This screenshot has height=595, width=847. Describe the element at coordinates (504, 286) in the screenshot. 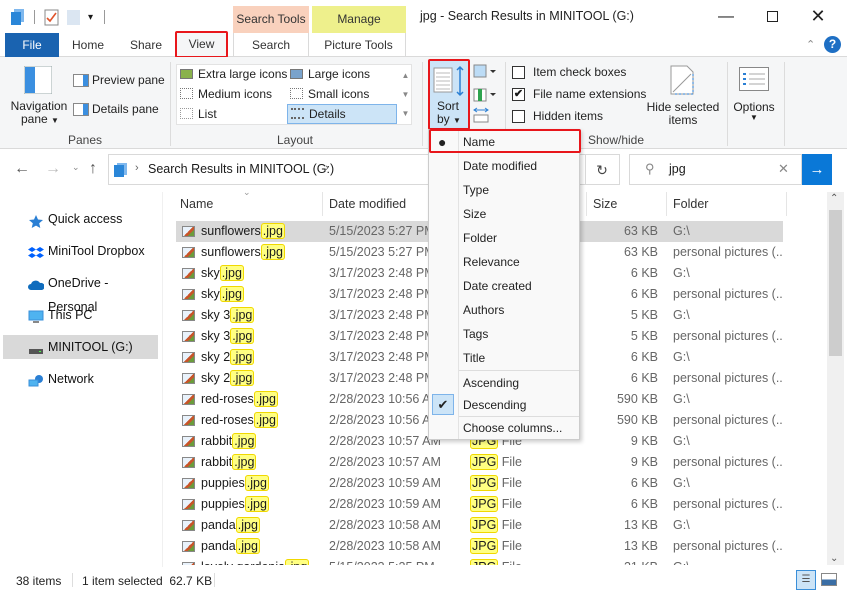

I see `sort-menu-item-date-created: Date created` at that location.